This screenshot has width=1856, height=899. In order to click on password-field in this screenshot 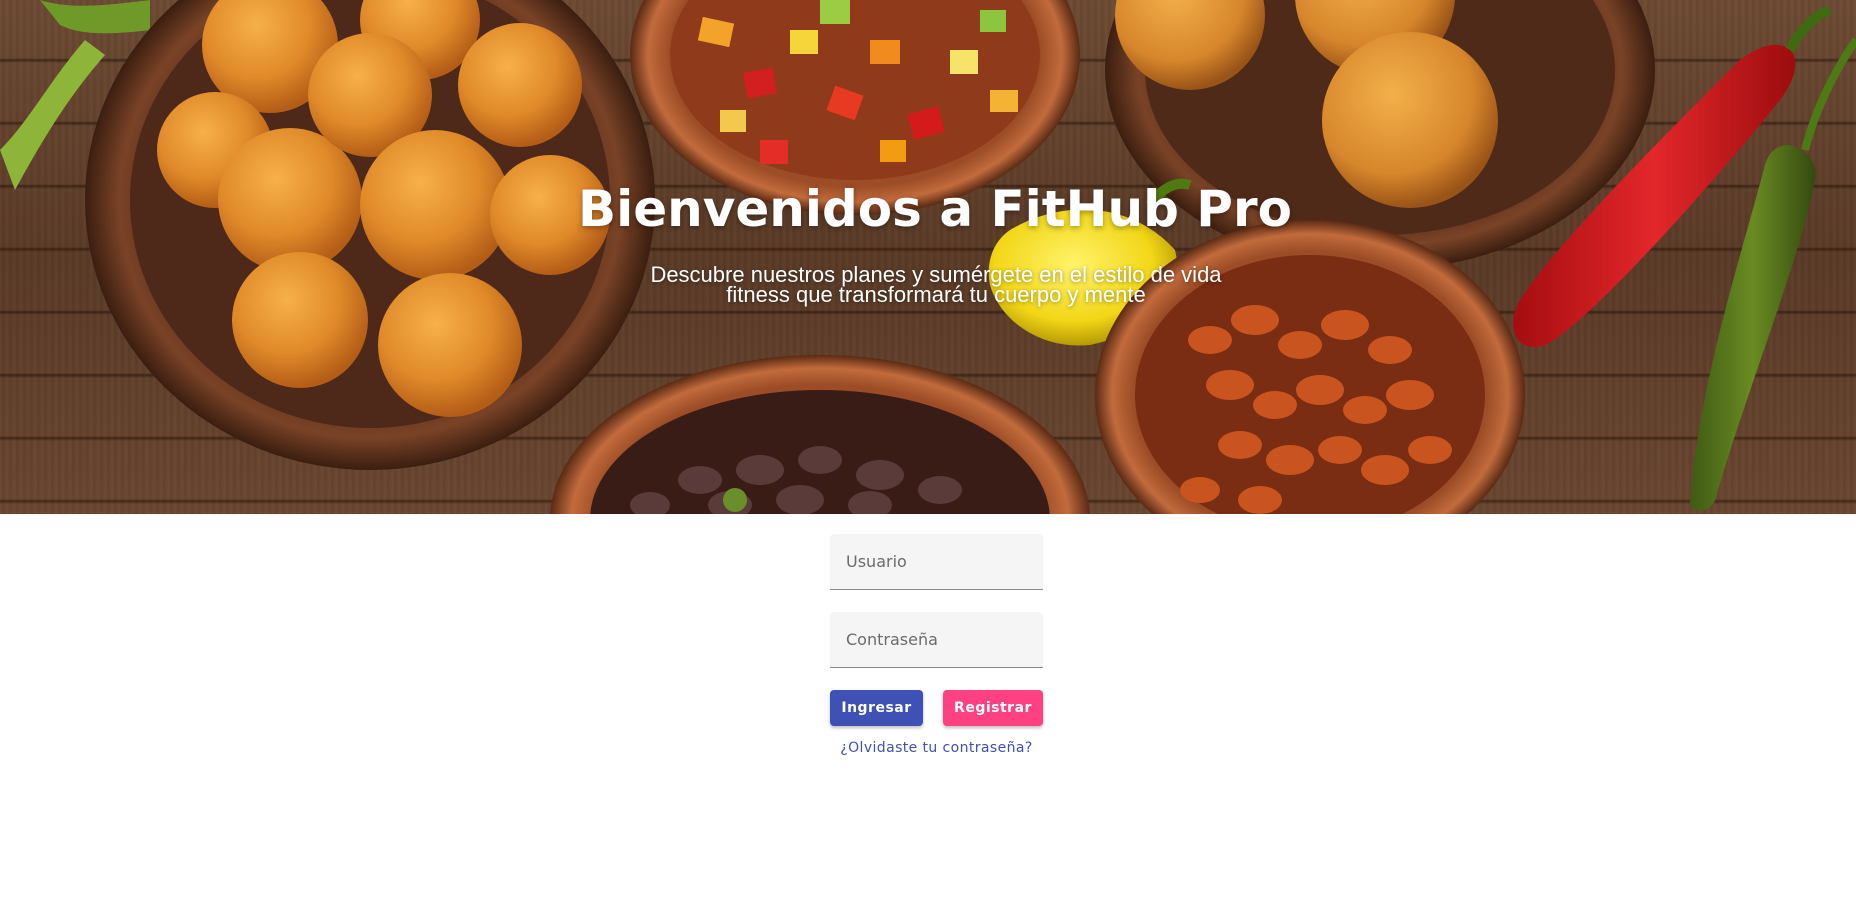, I will do `click(936, 640)`.